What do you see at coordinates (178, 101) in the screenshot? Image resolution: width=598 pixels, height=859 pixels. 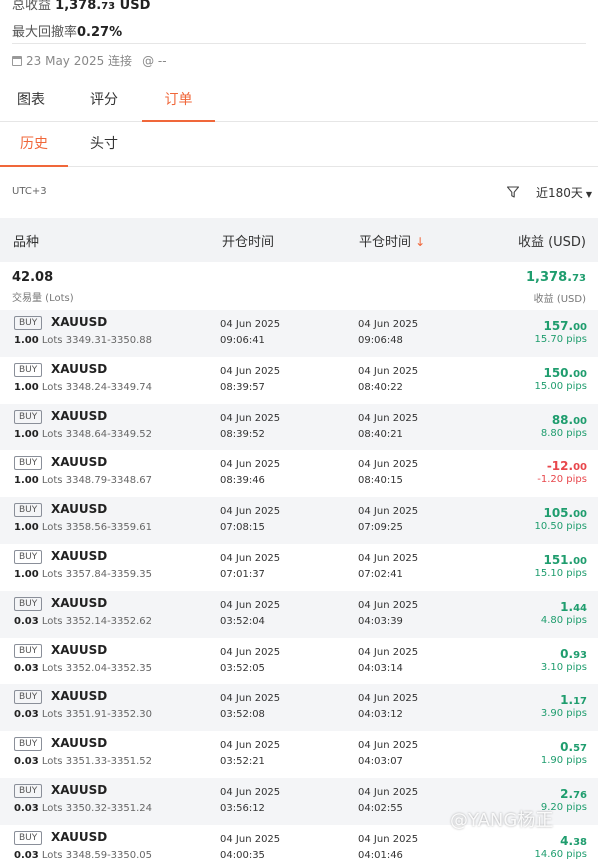 I see `tab-orders: 订单` at bounding box center [178, 101].